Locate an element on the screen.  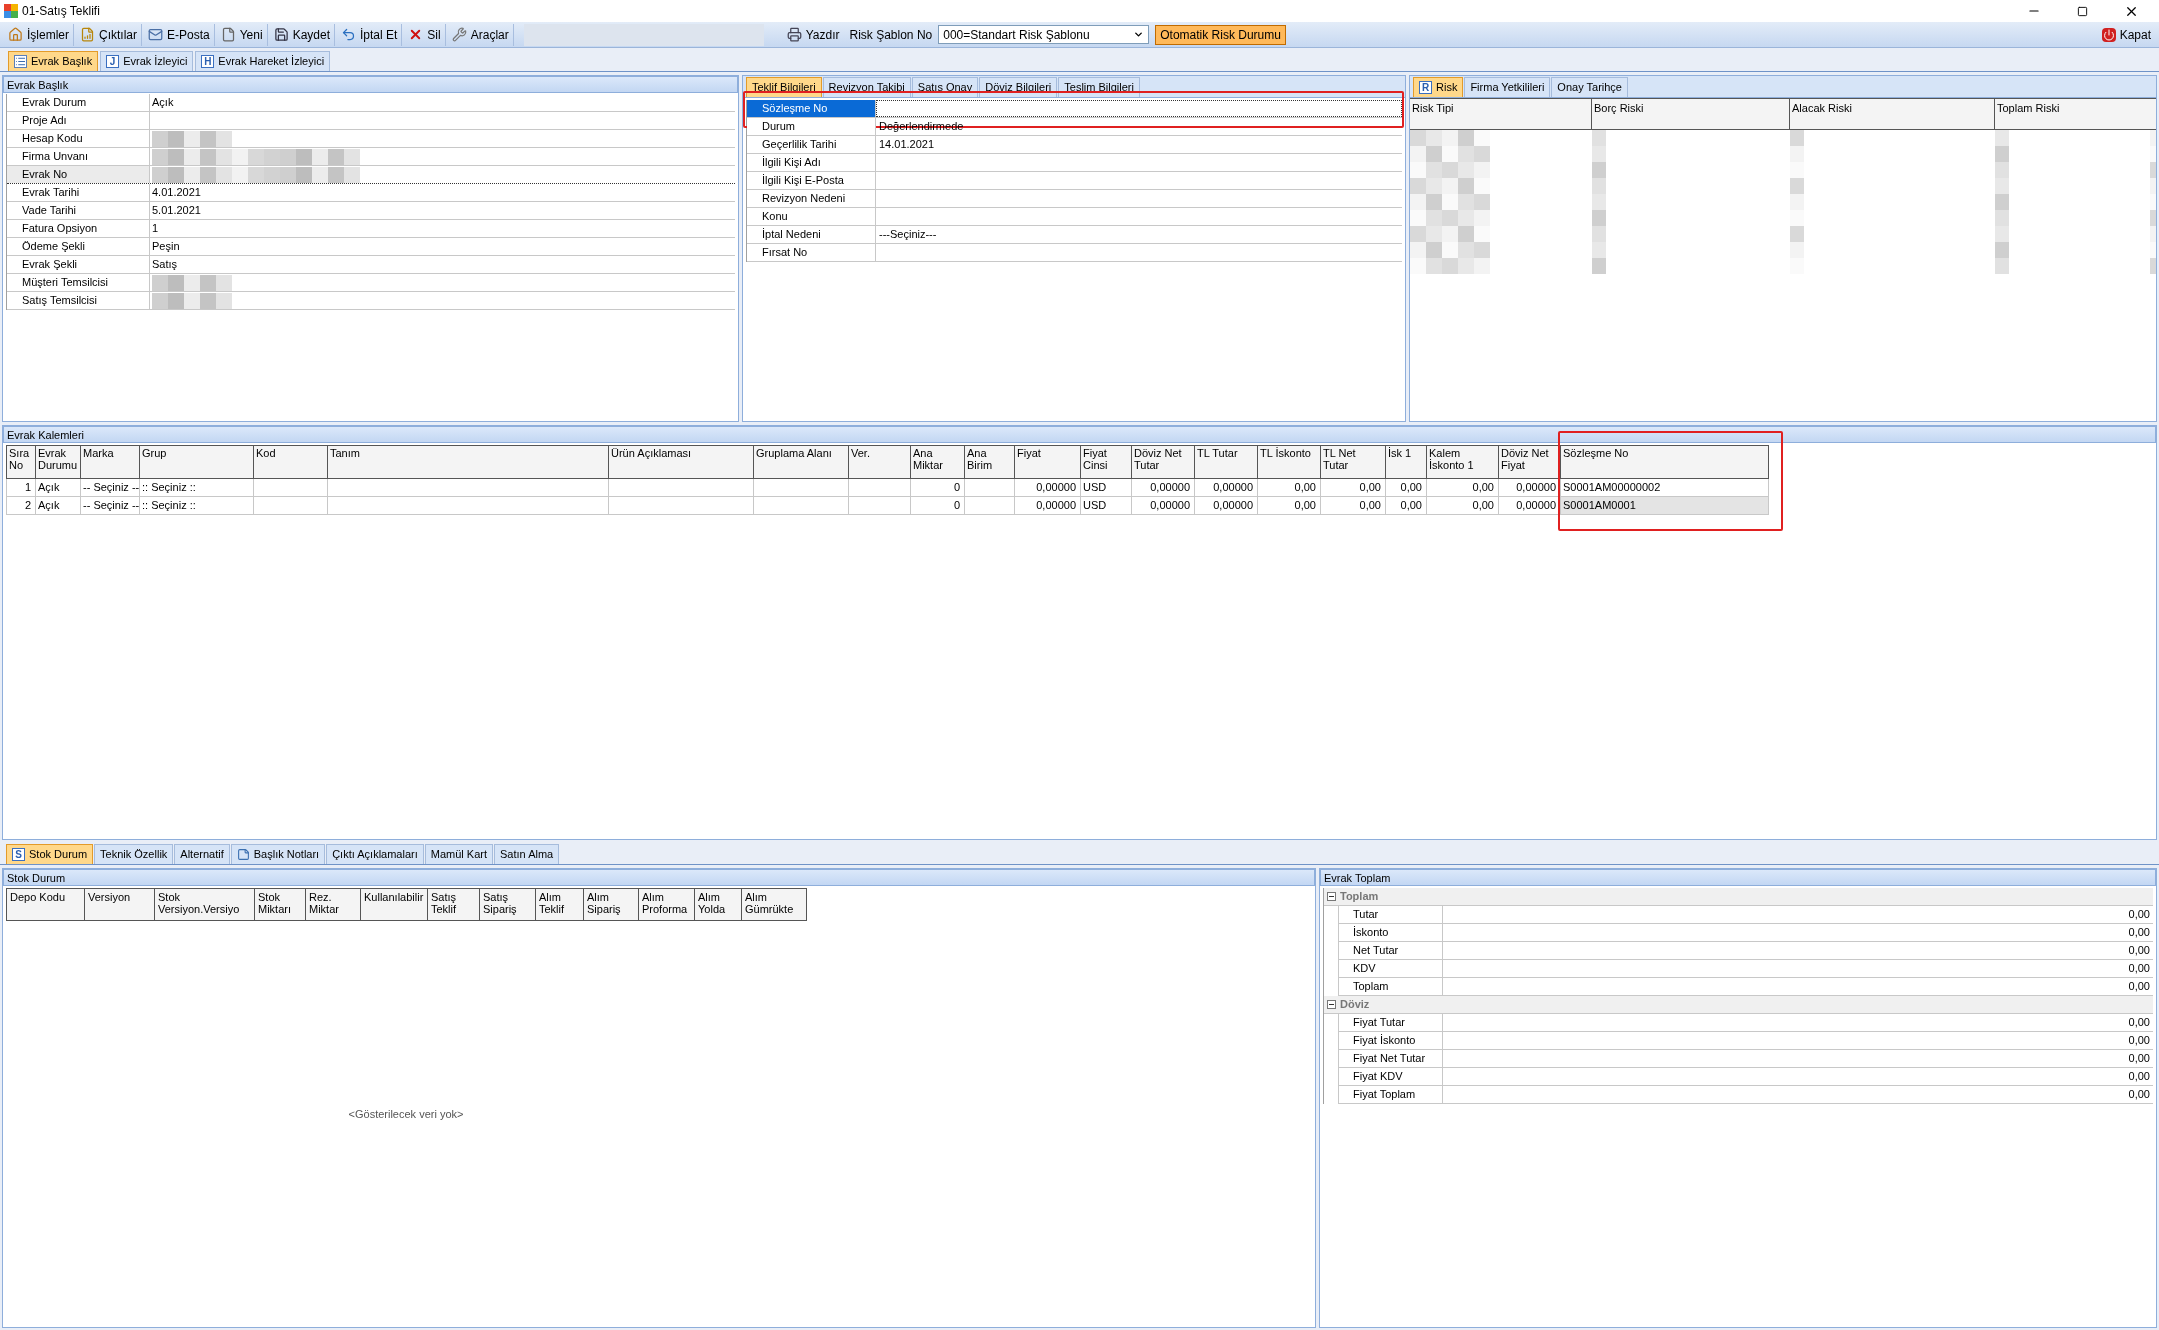
undo-icon is located at coordinates (348, 34).